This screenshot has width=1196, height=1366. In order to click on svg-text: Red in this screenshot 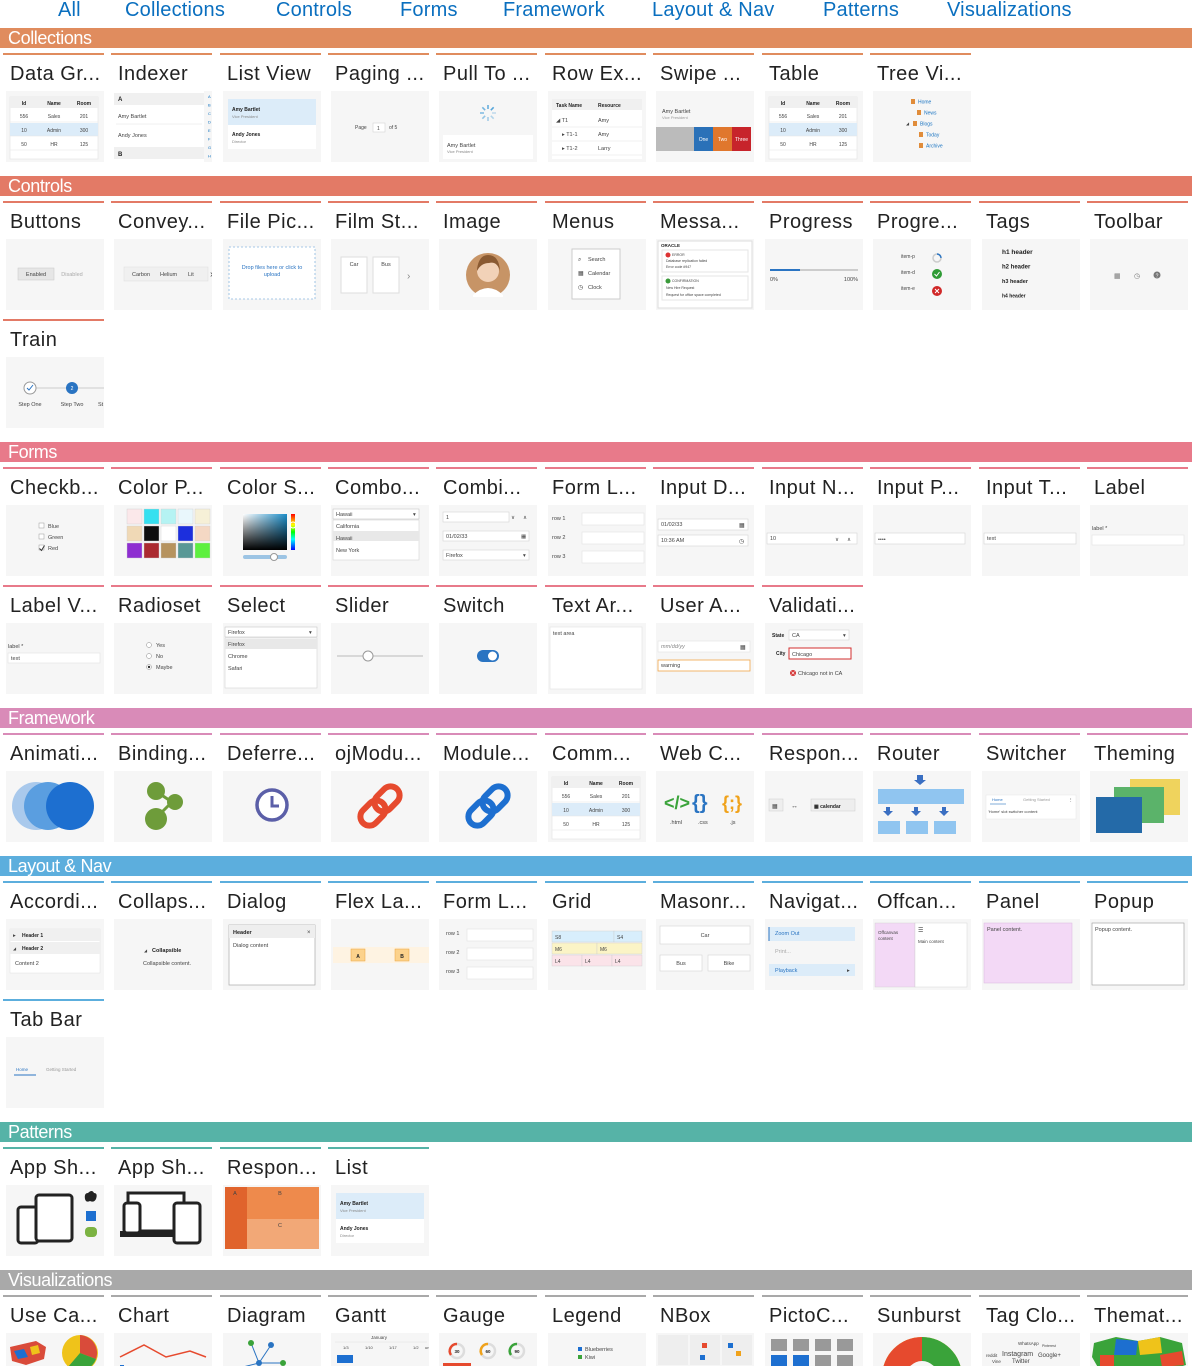, I will do `click(53, 549)`.